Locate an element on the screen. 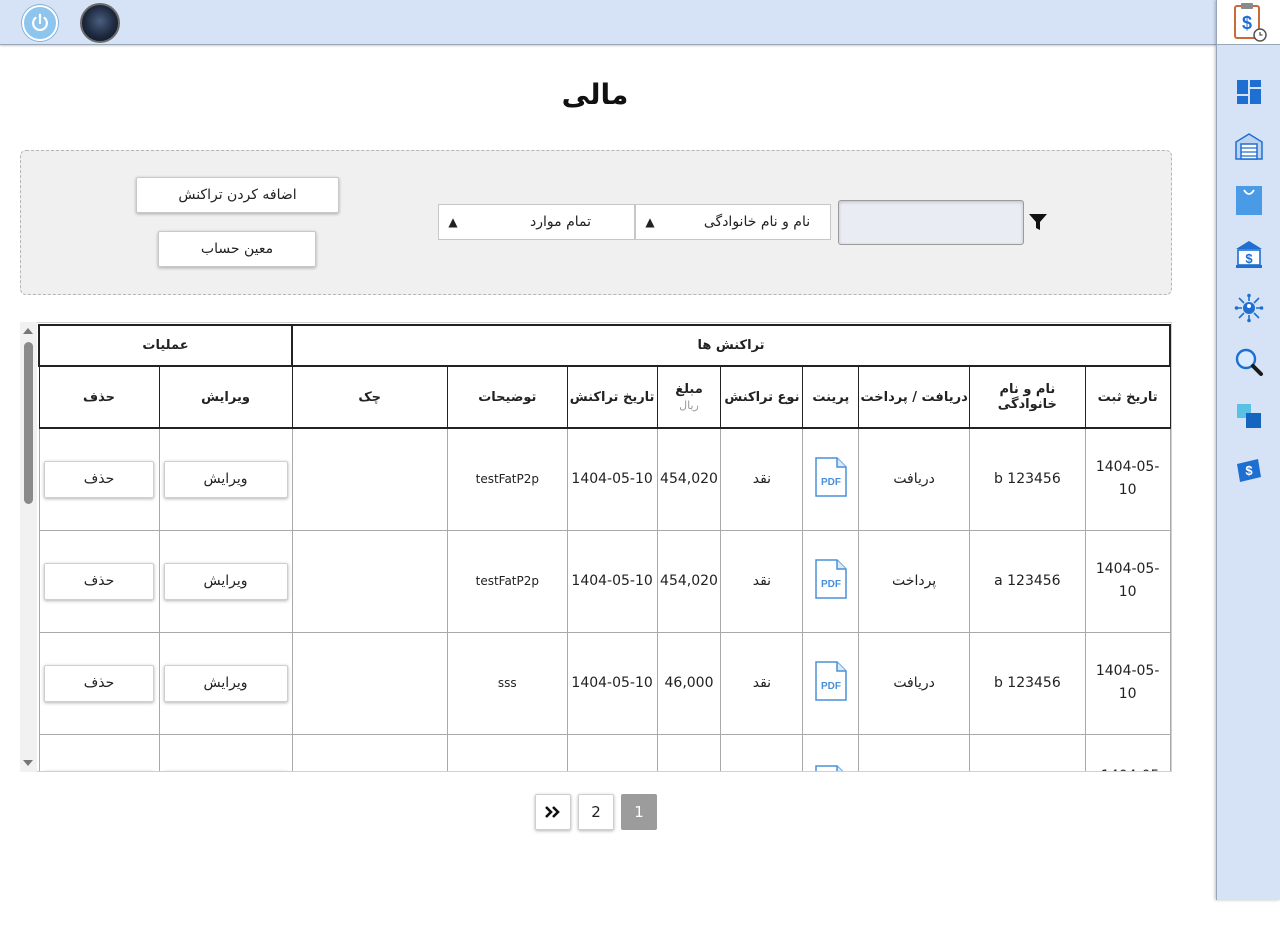 This screenshot has height=935, width=1280. cell-description: testFatP2p is located at coordinates (507, 479).